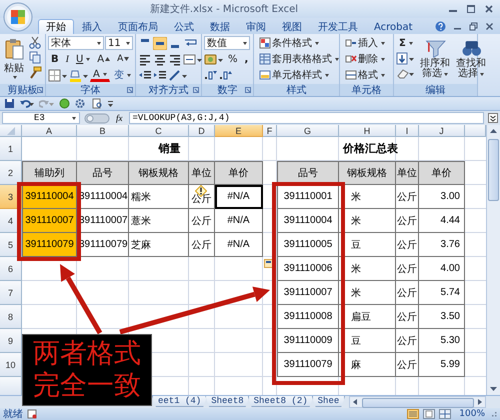  What do you see at coordinates (367, 293) in the screenshot?
I see `table-cell: 米` at bounding box center [367, 293].